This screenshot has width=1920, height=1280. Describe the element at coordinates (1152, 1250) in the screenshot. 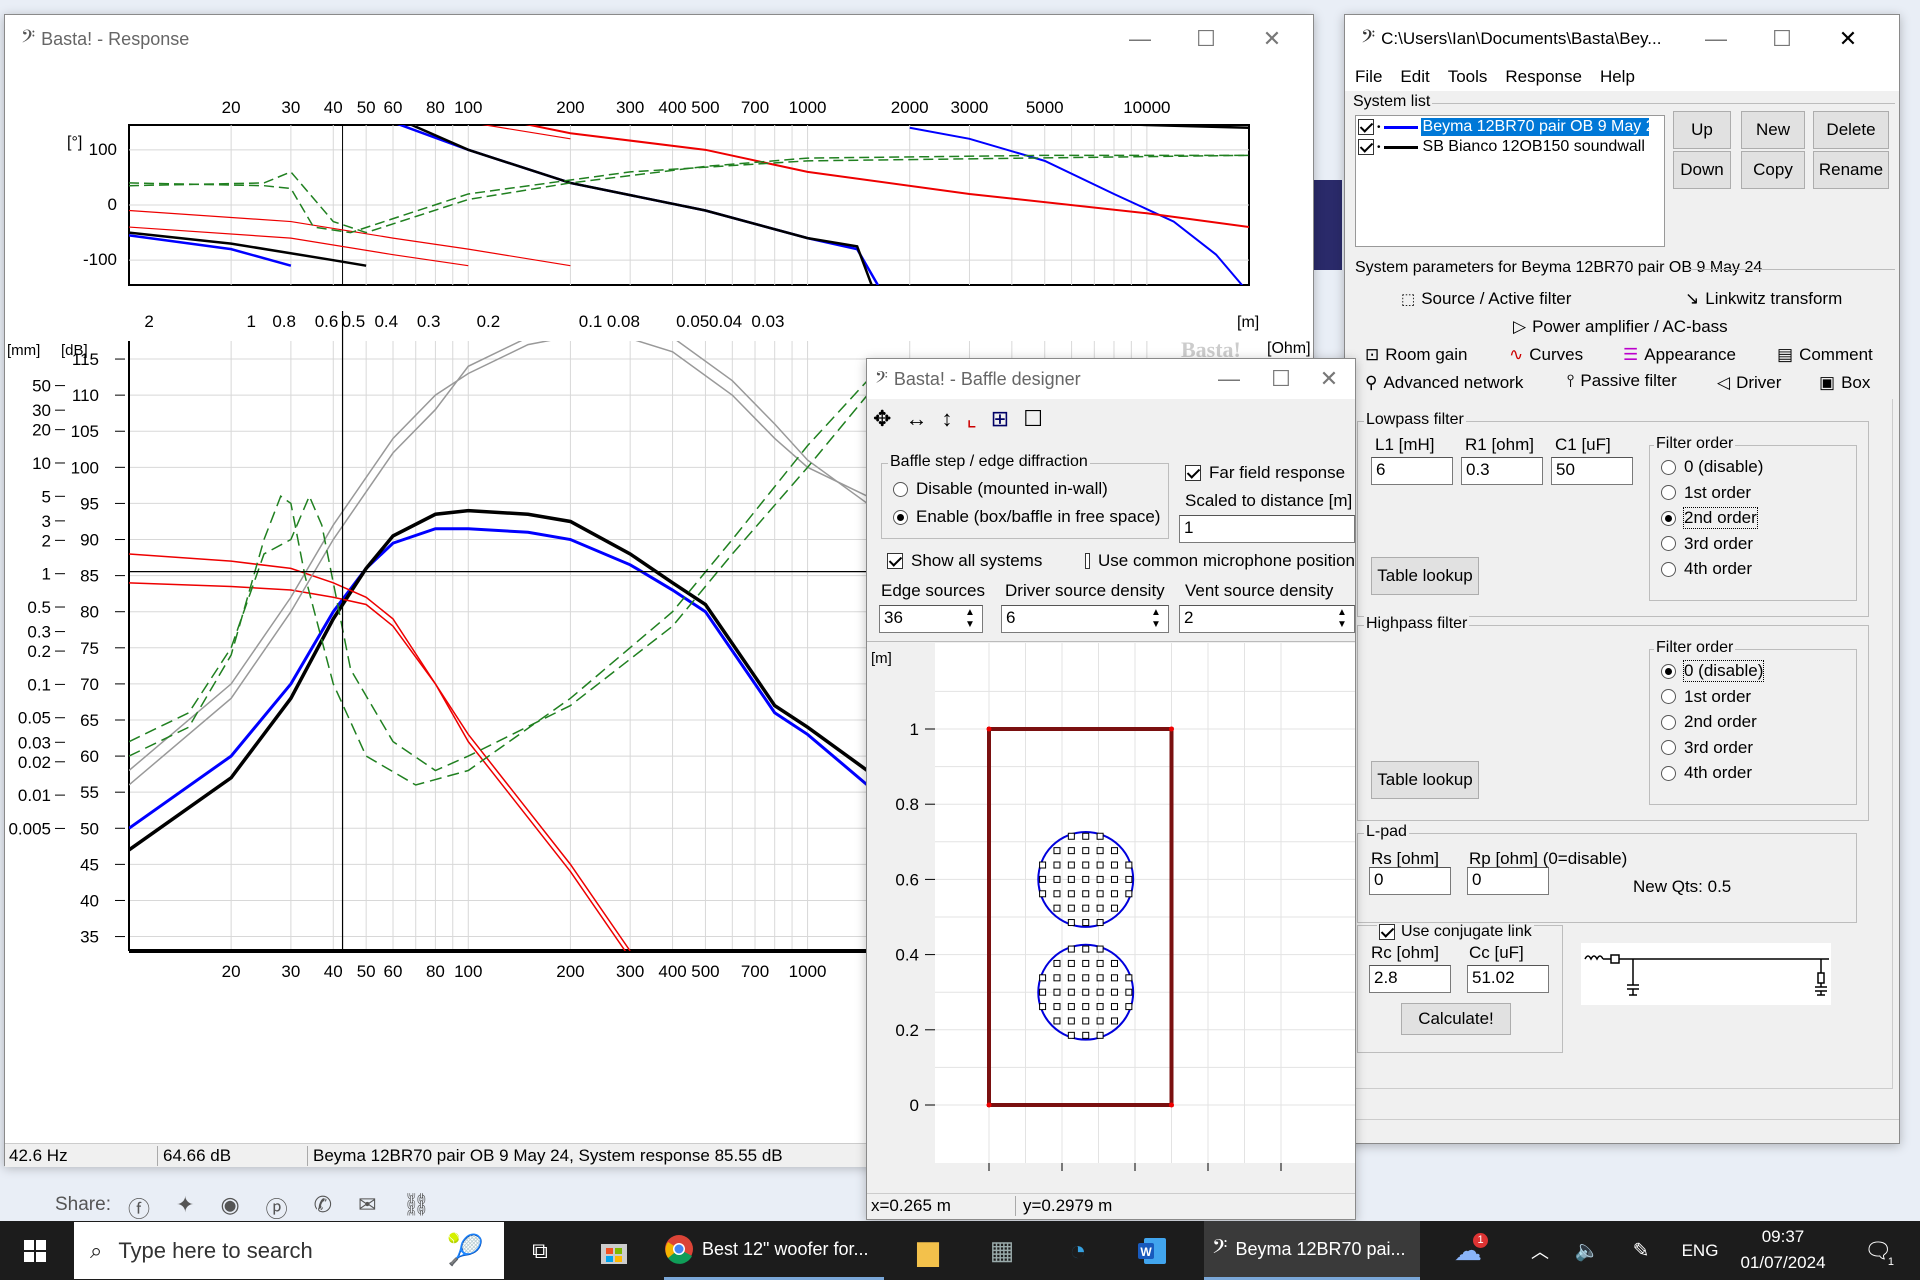

I see `word-button: W` at that location.